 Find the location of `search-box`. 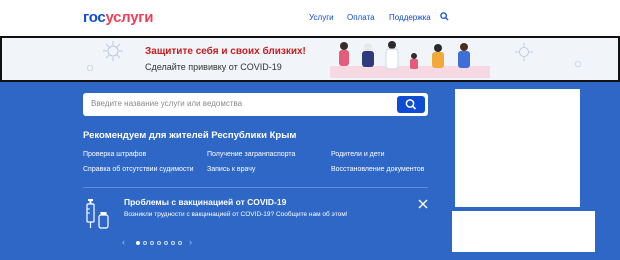

search-box is located at coordinates (255, 104).